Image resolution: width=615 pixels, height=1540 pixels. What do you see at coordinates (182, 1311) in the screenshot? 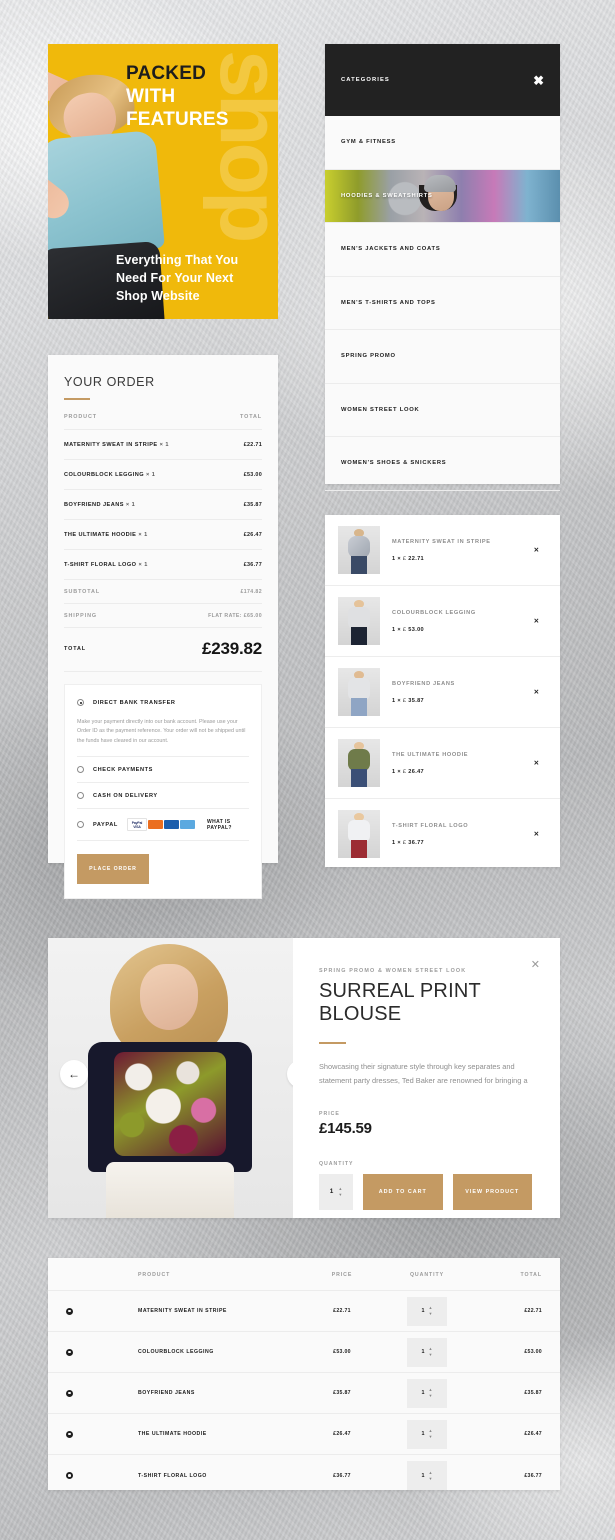
I see `row-product-name: MATERNITY SWEAT IN STRIPE` at bounding box center [182, 1311].